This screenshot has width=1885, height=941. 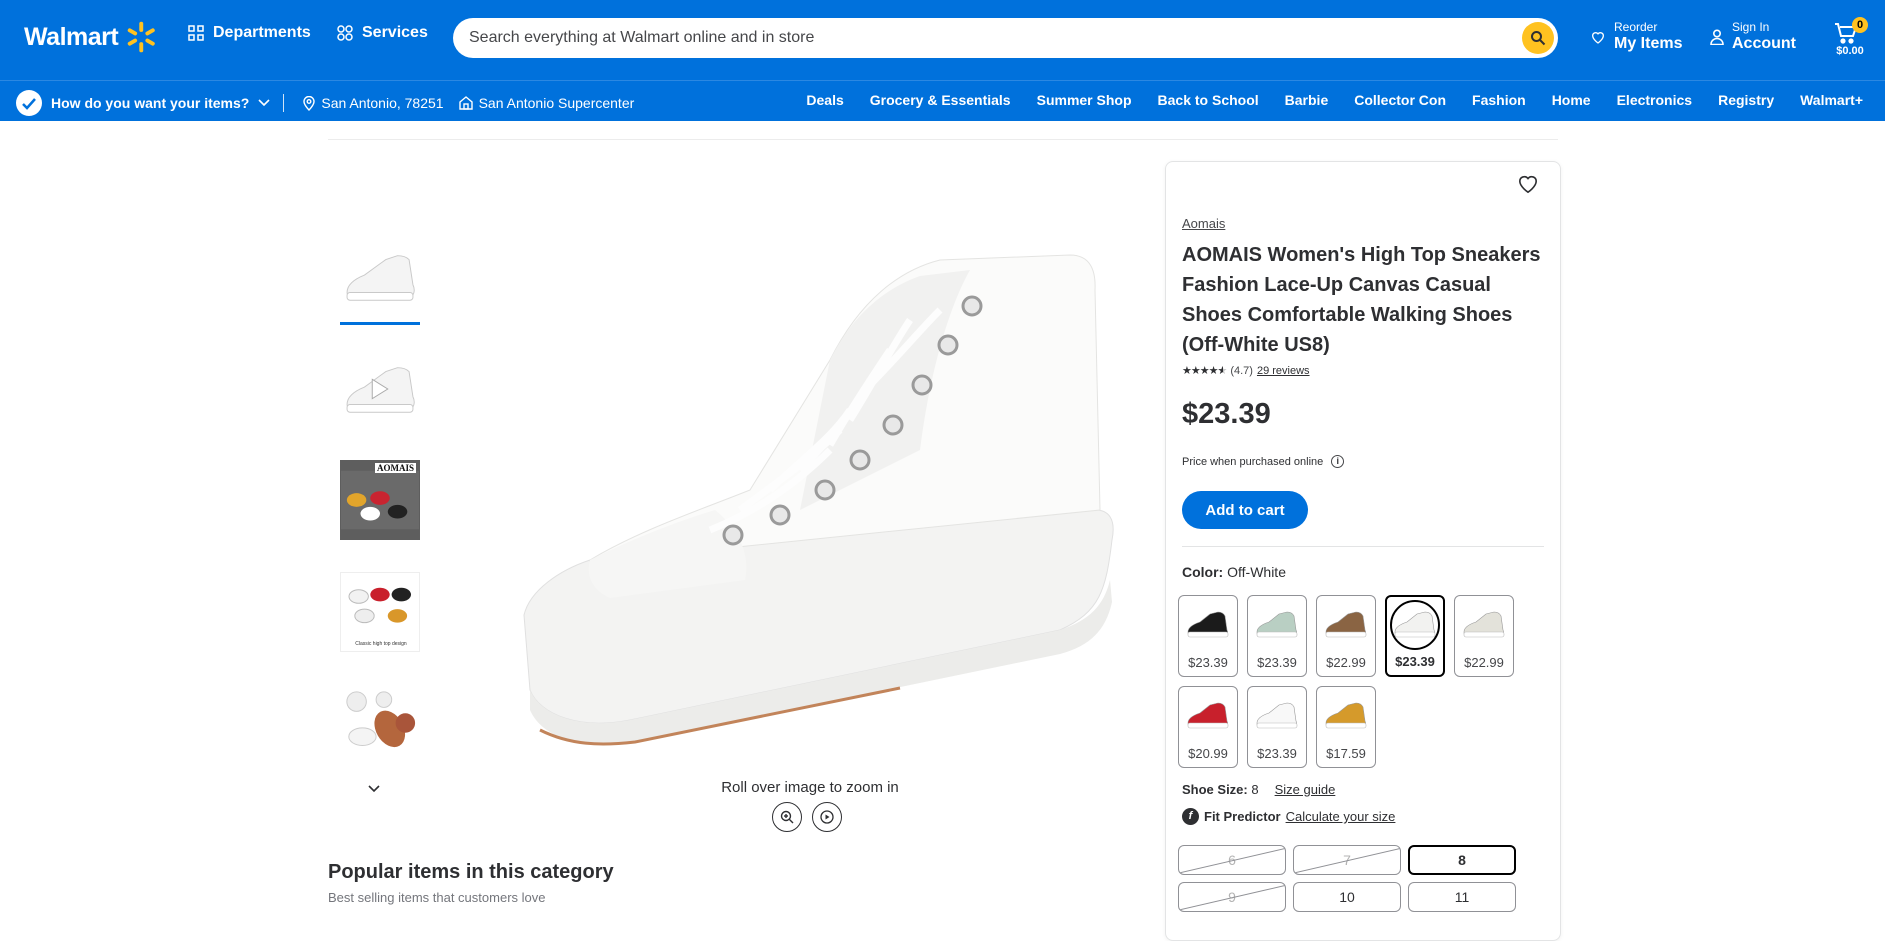 I want to click on category-link: Electronics, so click(x=1654, y=100).